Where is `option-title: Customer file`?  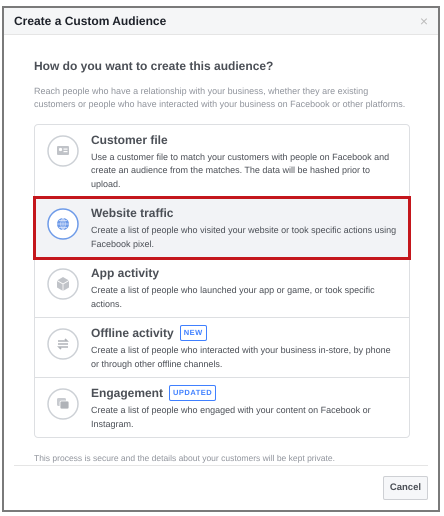 option-title: Customer file is located at coordinates (129, 140).